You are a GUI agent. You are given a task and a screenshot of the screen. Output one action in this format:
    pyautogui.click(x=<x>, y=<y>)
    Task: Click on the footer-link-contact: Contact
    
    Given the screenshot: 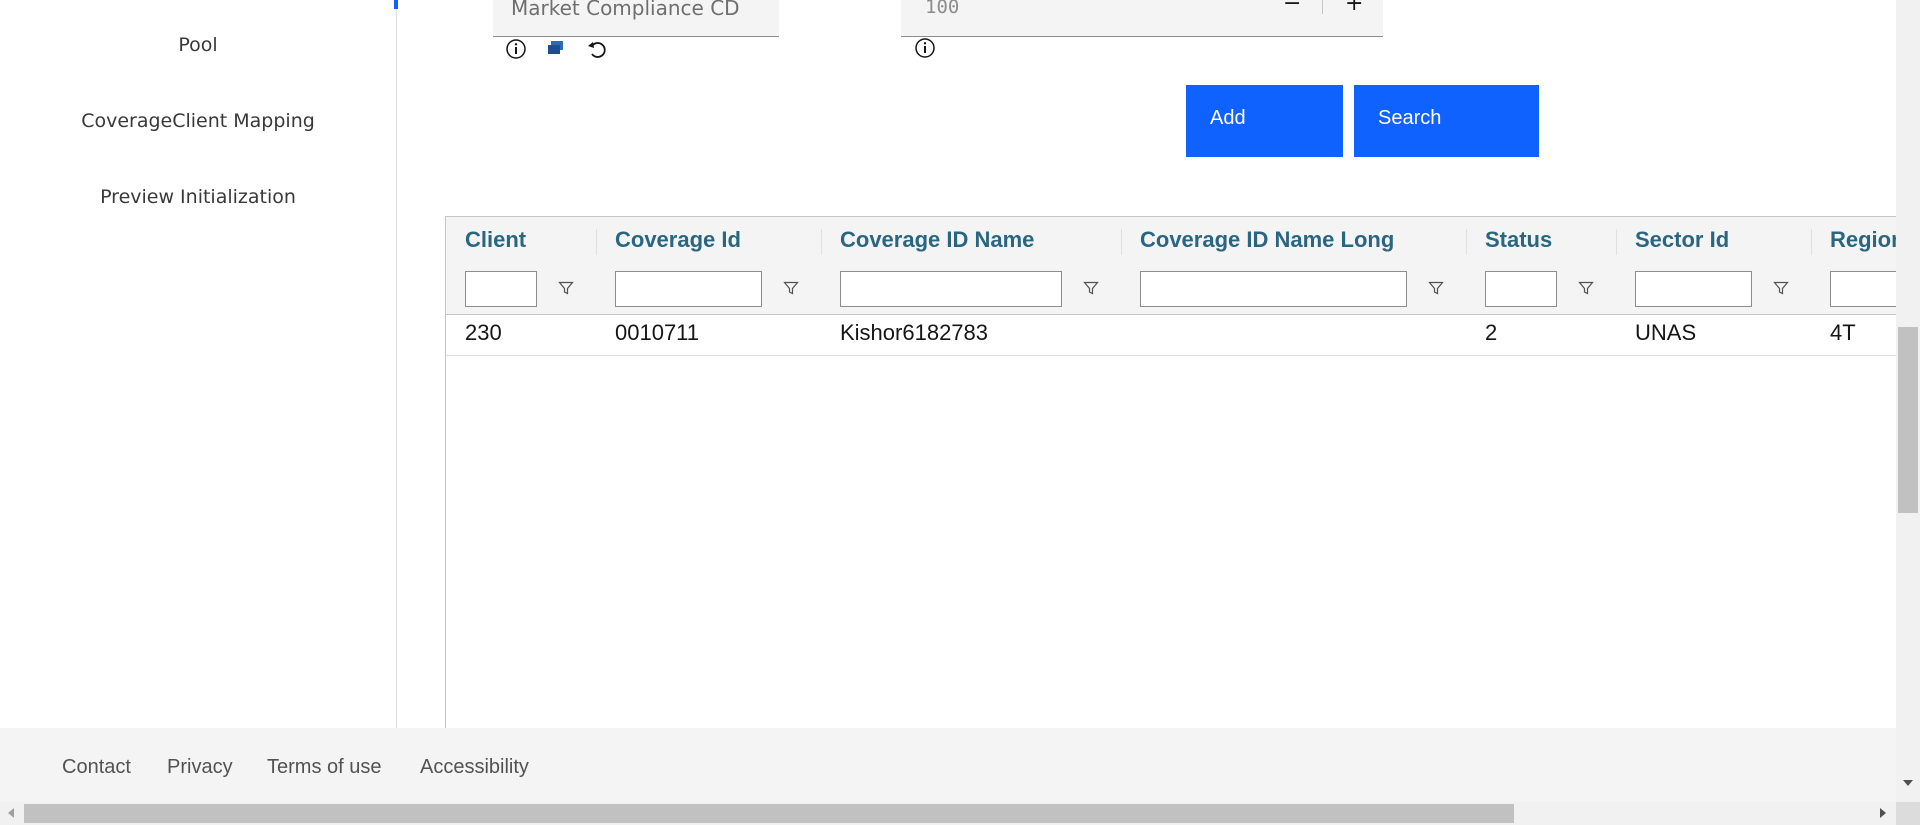 What is the action you would take?
    pyautogui.click(x=96, y=767)
    